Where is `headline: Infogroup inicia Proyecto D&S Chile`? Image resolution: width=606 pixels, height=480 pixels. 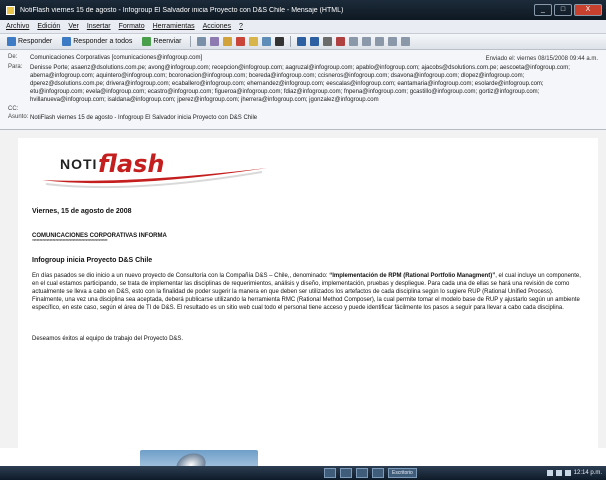
headline: Infogroup inicia Proyecto D&S Chile is located at coordinates (92, 260).